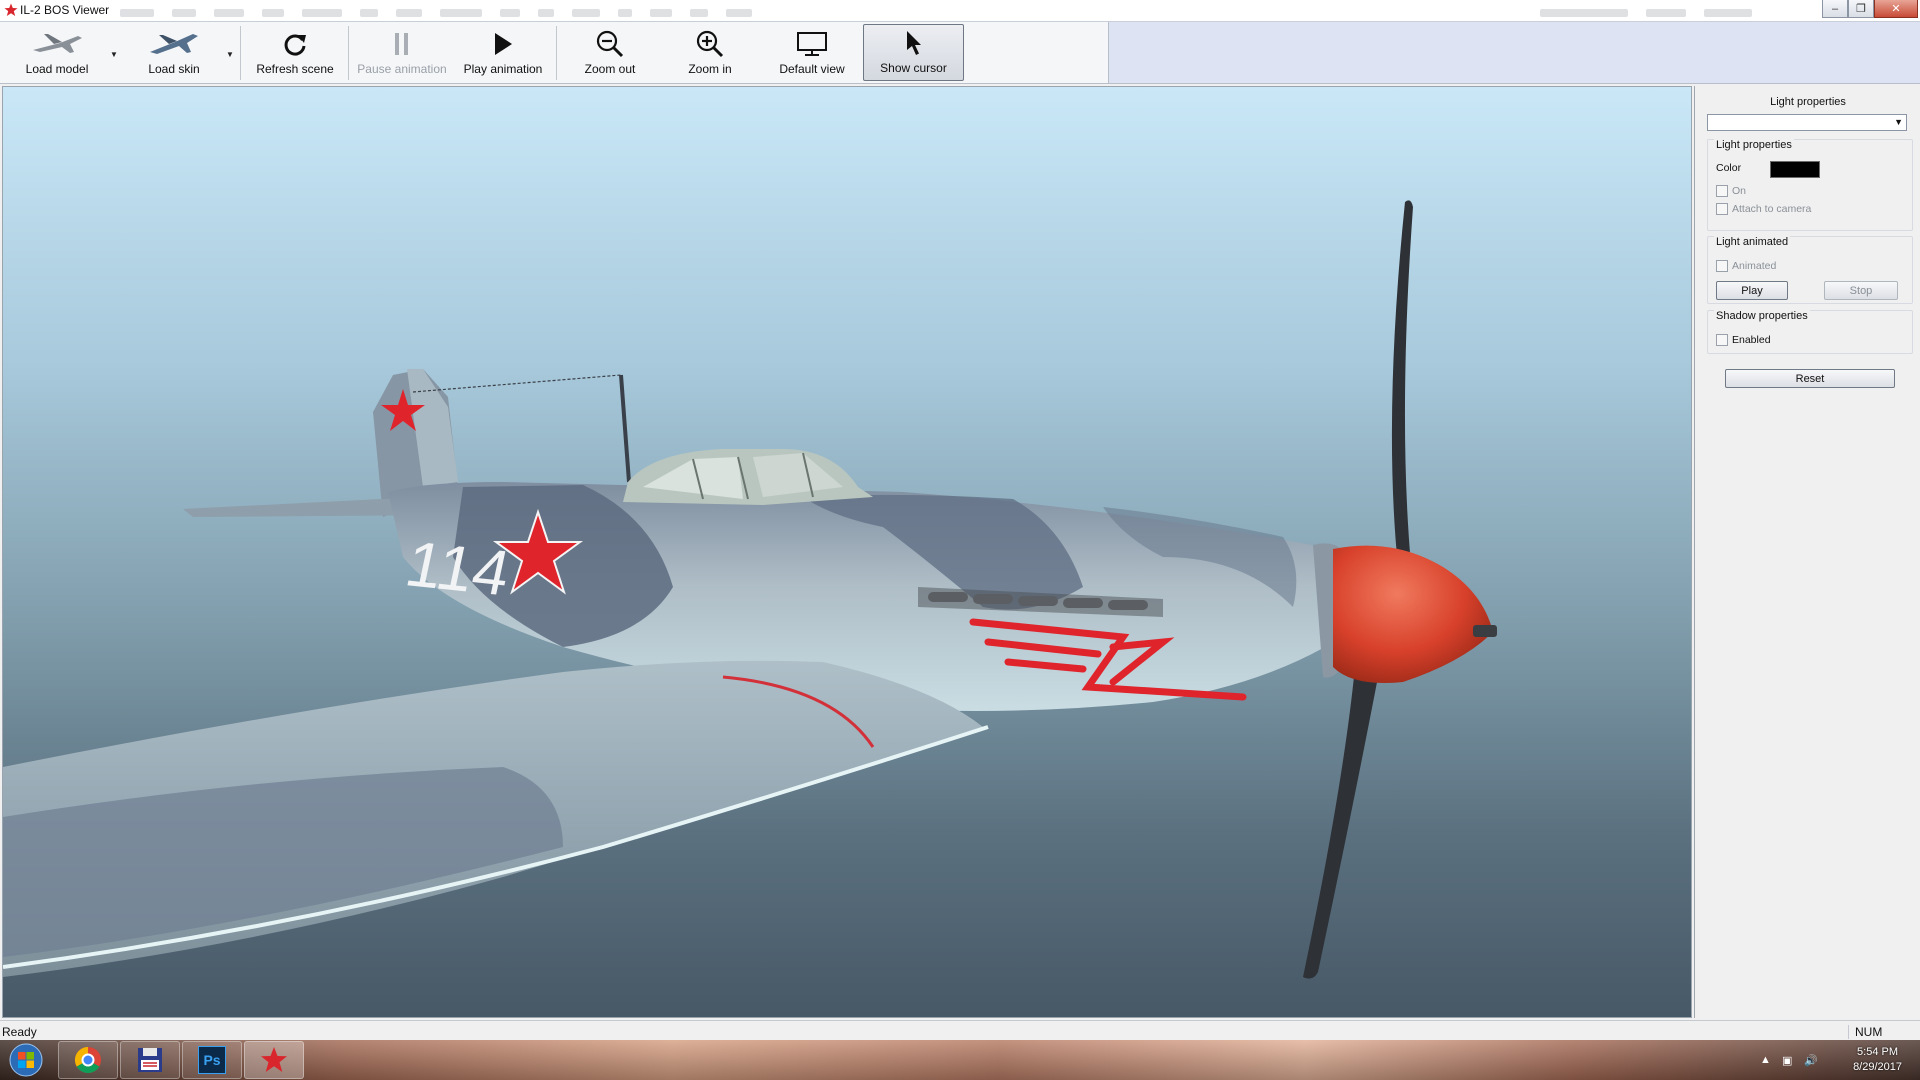  What do you see at coordinates (174, 69) in the screenshot?
I see `load-skin-label: Load skin` at bounding box center [174, 69].